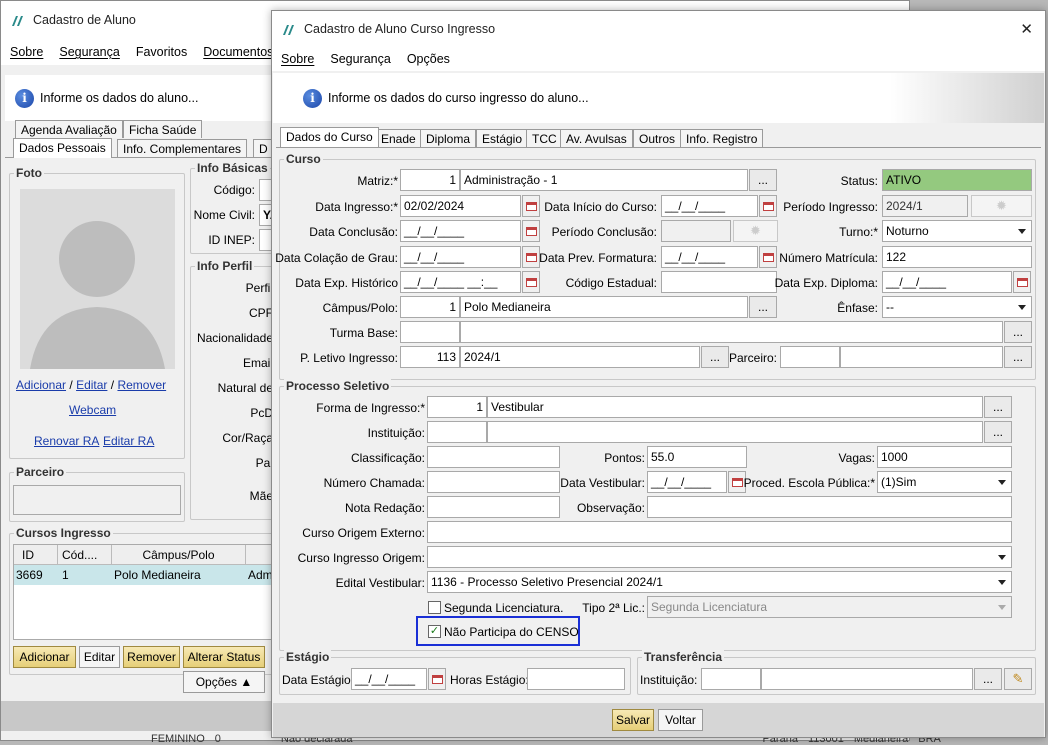  Describe the element at coordinates (128, 441) in the screenshot. I see `editar-ra-link: Editar RA` at that location.